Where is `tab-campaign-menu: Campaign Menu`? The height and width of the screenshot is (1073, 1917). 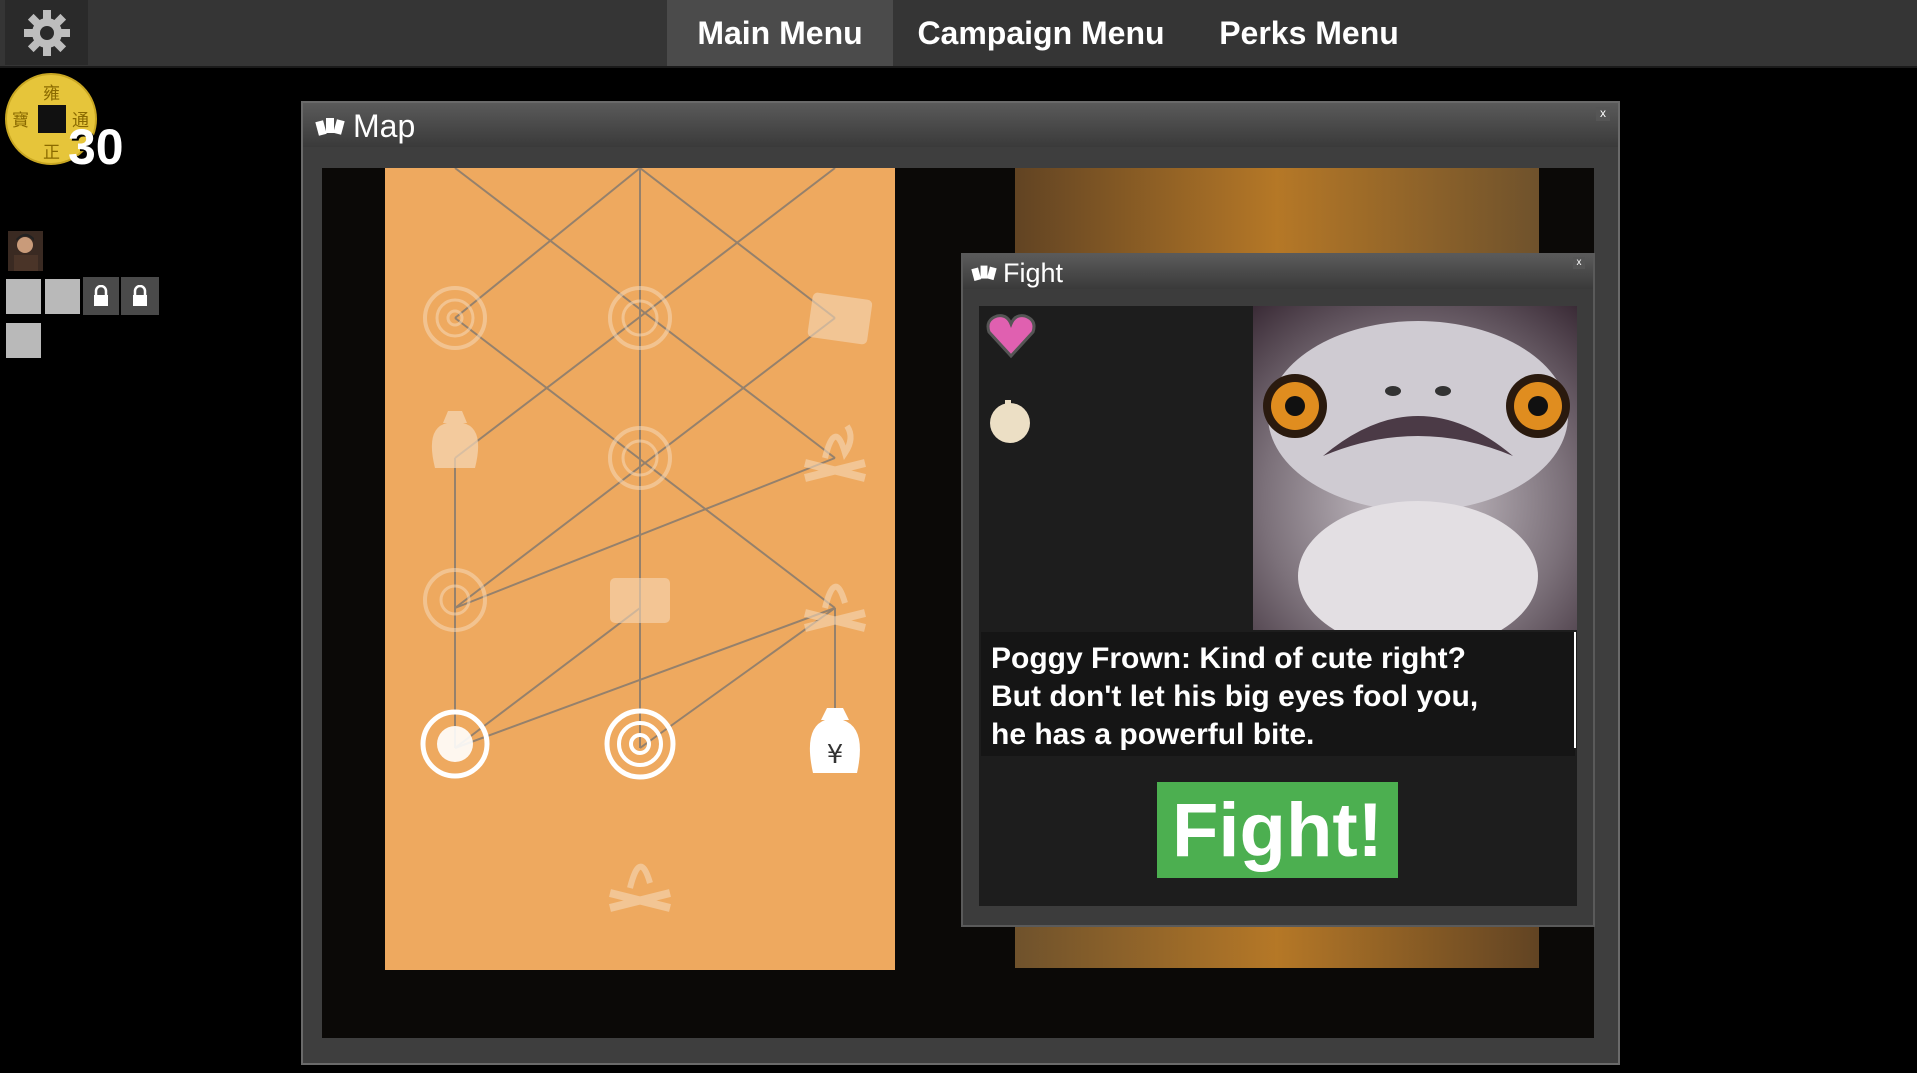 tab-campaign-menu: Campaign Menu is located at coordinates (1041, 33).